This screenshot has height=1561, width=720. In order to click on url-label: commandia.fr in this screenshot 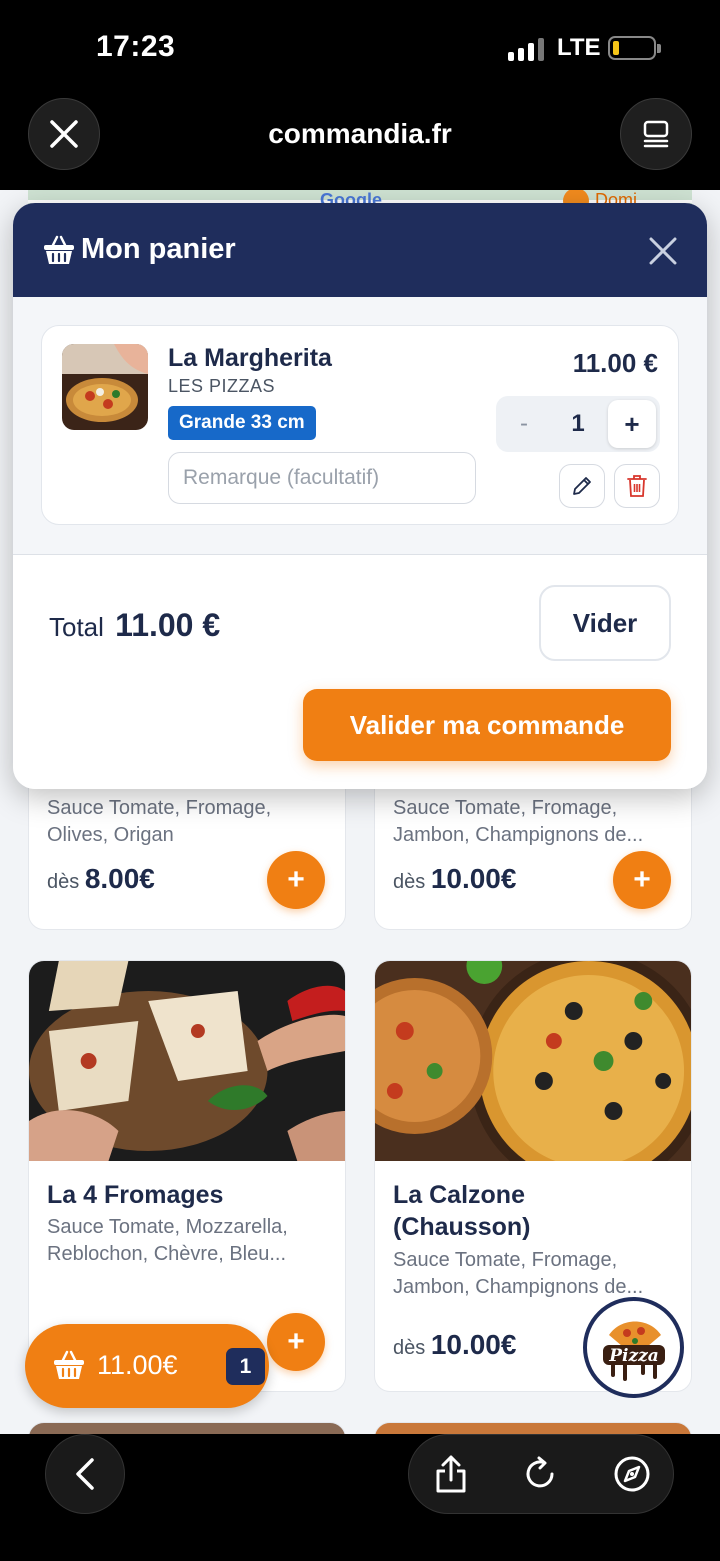, I will do `click(360, 134)`.